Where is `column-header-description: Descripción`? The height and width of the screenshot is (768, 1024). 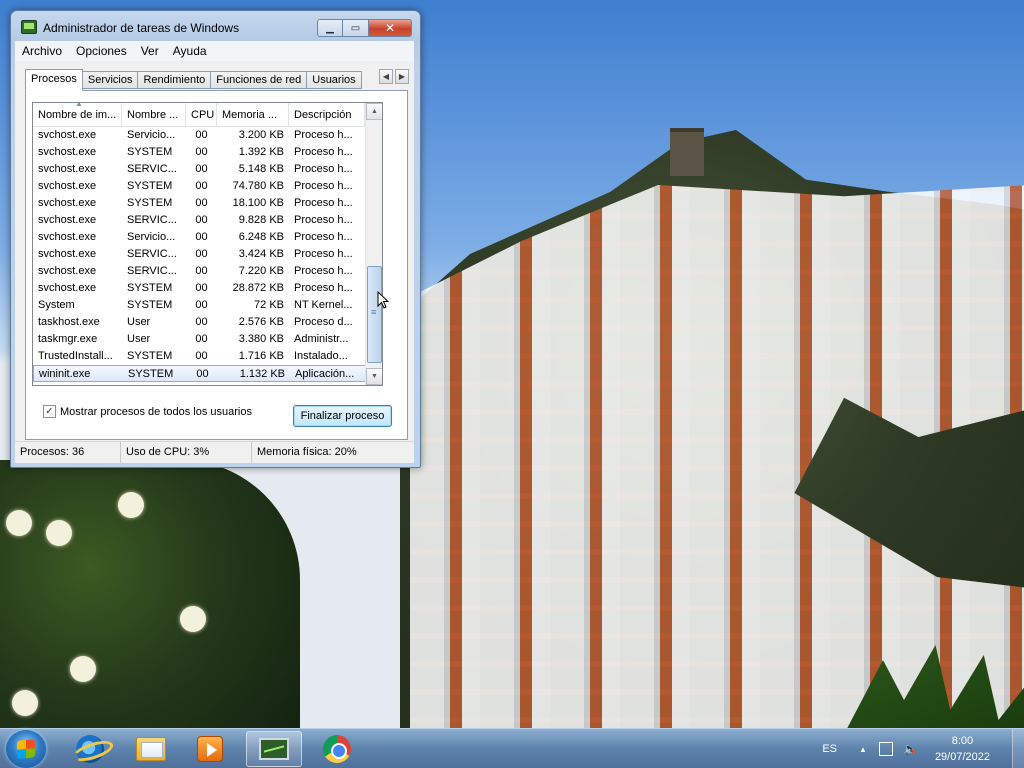 column-header-description: Descripción is located at coordinates (327, 114).